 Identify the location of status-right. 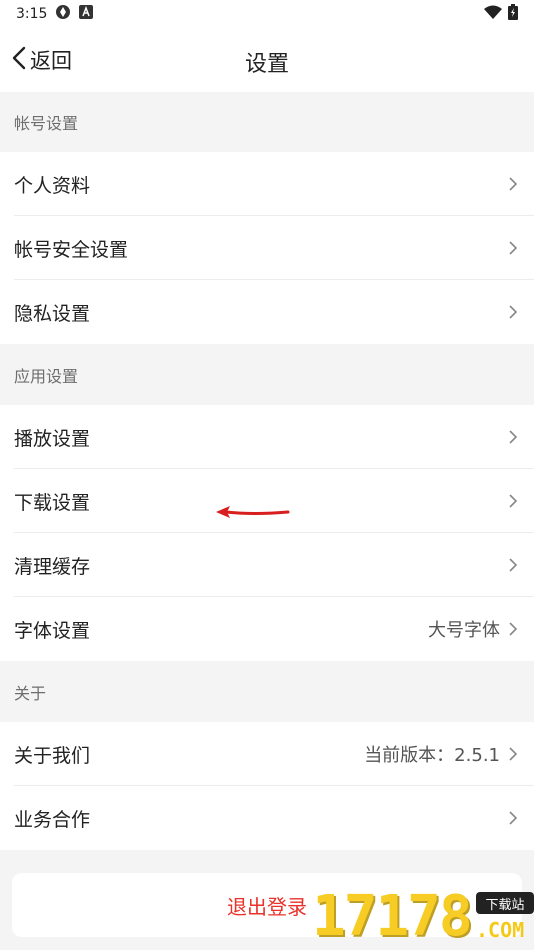
(501, 14).